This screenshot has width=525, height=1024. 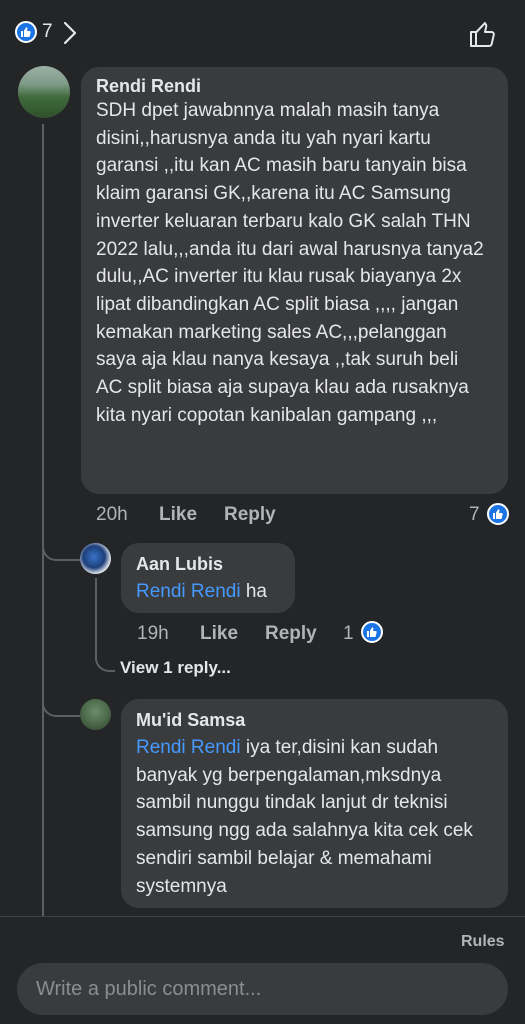 I want to click on reaction-count: 7, so click(x=47, y=32).